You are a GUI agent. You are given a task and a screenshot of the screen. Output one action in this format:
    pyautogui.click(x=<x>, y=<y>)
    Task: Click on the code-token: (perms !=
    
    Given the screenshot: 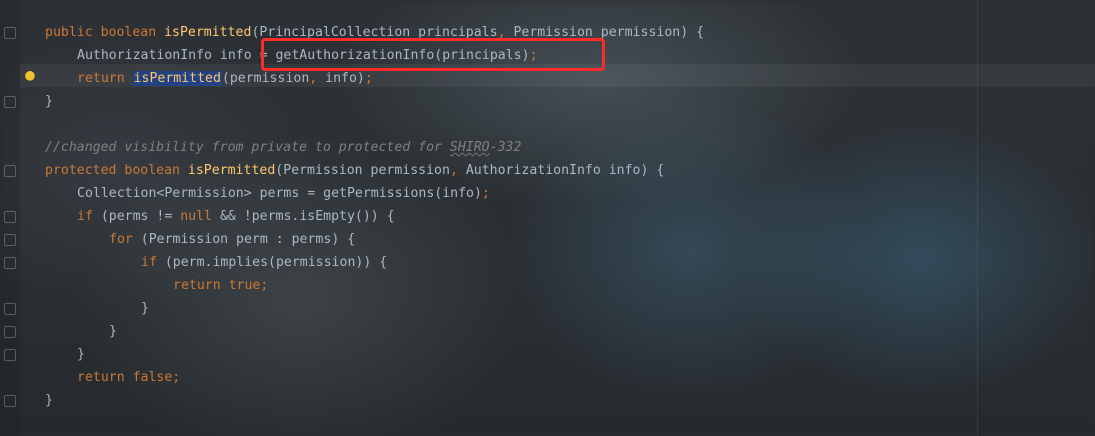 What is the action you would take?
    pyautogui.click(x=140, y=216)
    